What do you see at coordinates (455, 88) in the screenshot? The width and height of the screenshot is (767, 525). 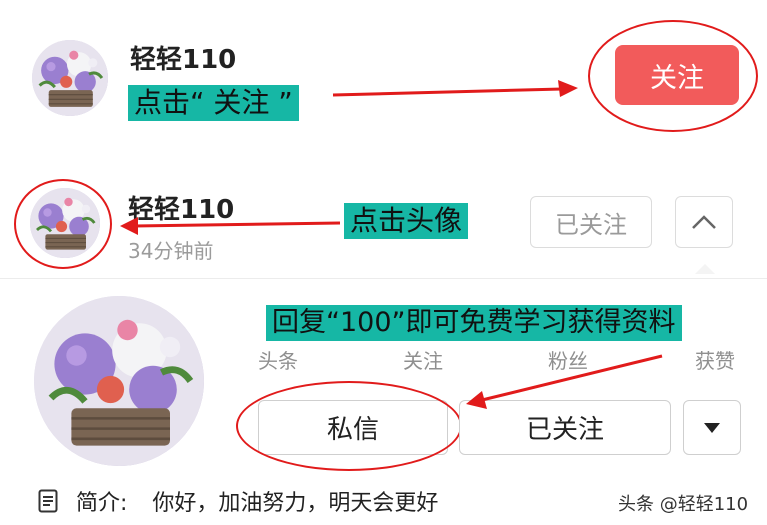 I see `arrow-to-follow` at bounding box center [455, 88].